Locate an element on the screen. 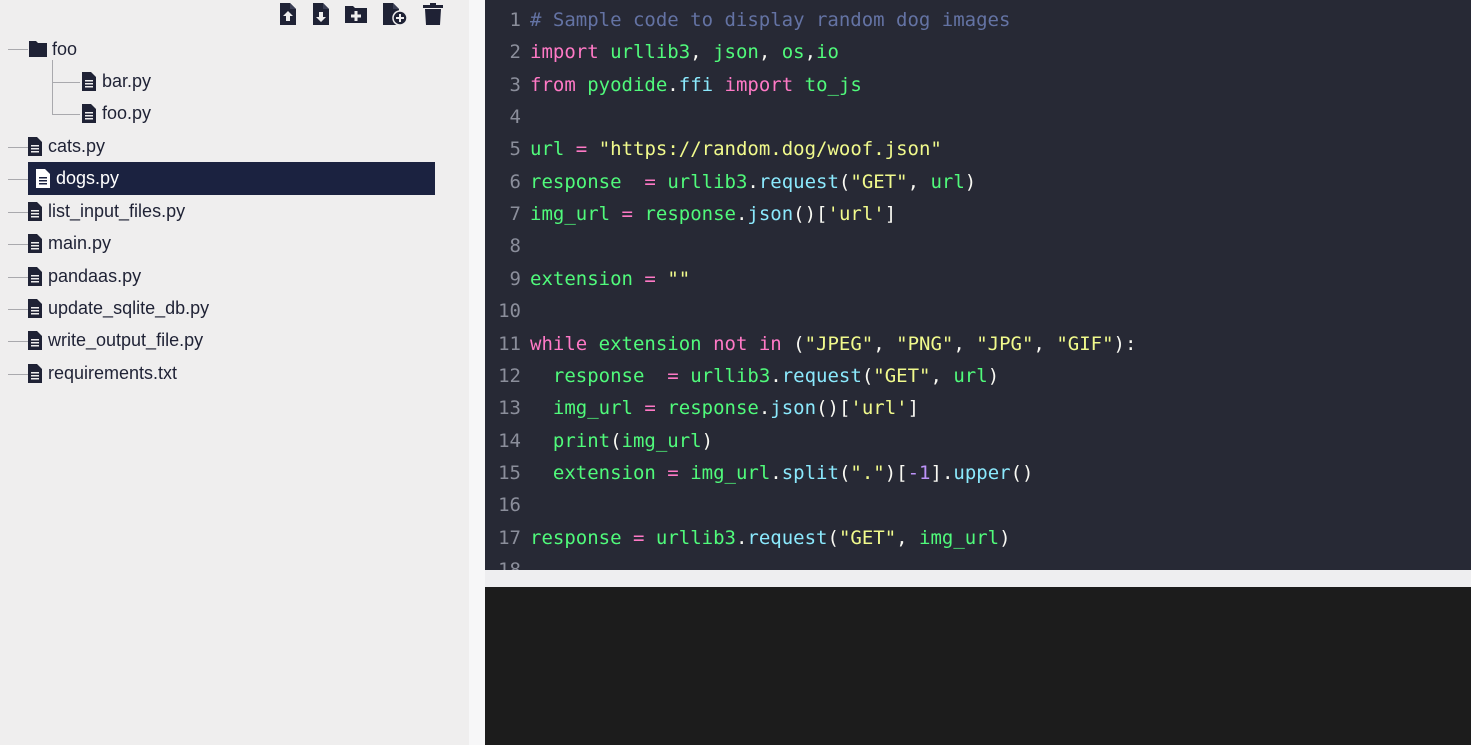 Image resolution: width=1471 pixels, height=745 pixels. code-line: 5 url = "https://random.dog/woof.json" is located at coordinates (713, 149).